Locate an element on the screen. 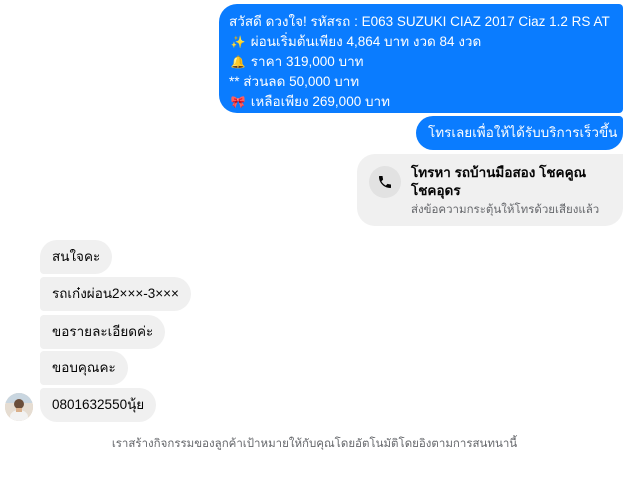 The height and width of the screenshot is (477, 623). incoming-message: สนใจคะ is located at coordinates (76, 257).